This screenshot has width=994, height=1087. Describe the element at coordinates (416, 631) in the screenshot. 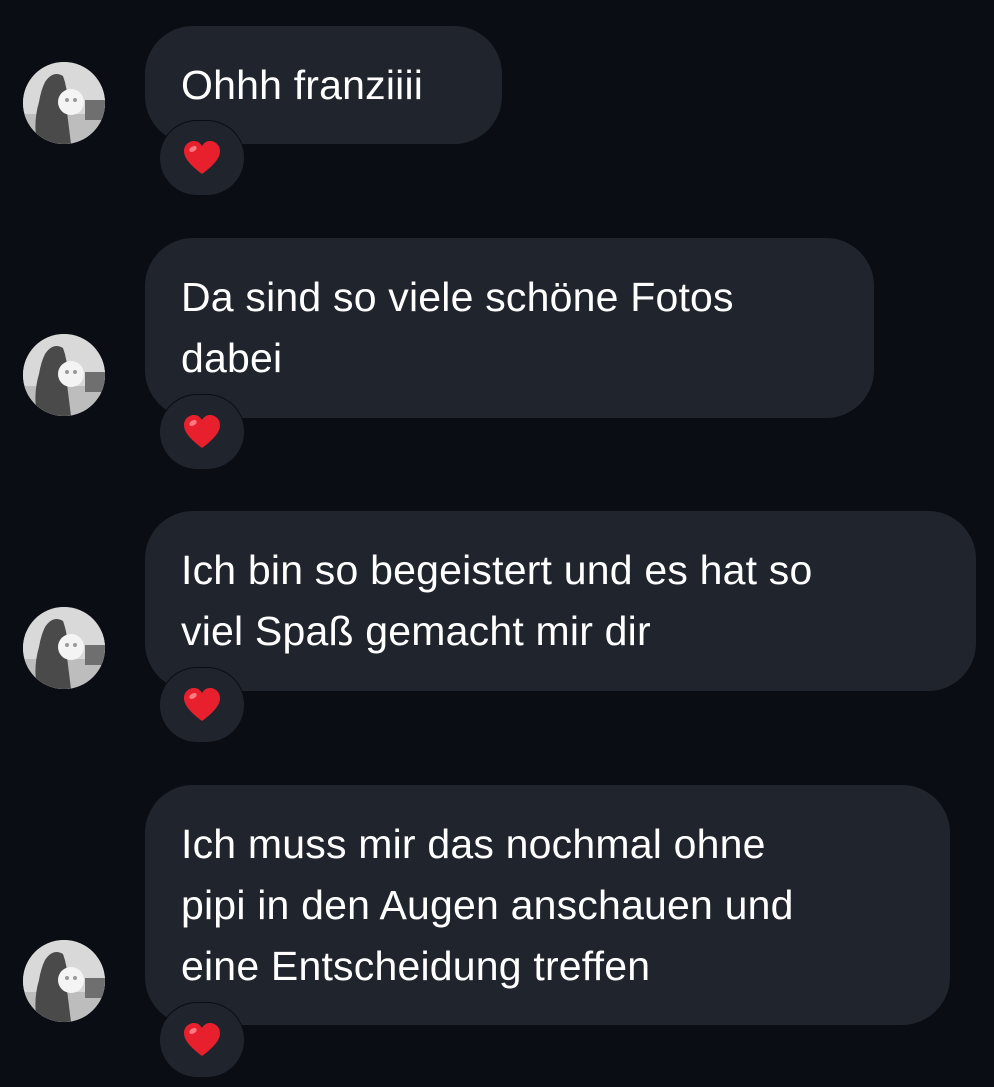

I see `message-text-line: viel Spaß gemacht mir dir` at that location.